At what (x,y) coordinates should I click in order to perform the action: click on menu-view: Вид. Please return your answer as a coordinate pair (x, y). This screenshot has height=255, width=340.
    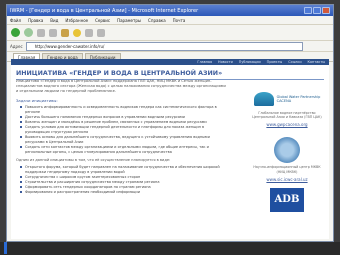
    Looking at the image, I should click on (54, 20).